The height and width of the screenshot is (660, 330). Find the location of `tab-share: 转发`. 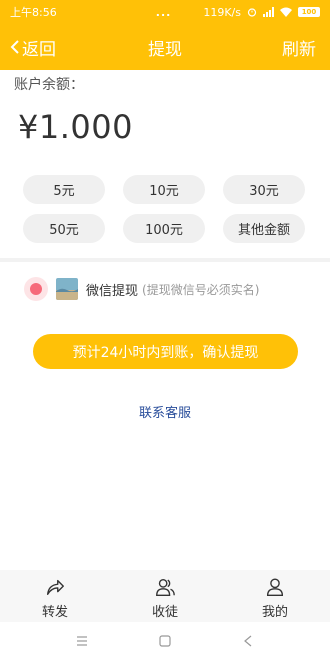

tab-share: 转发 is located at coordinates (55, 596).